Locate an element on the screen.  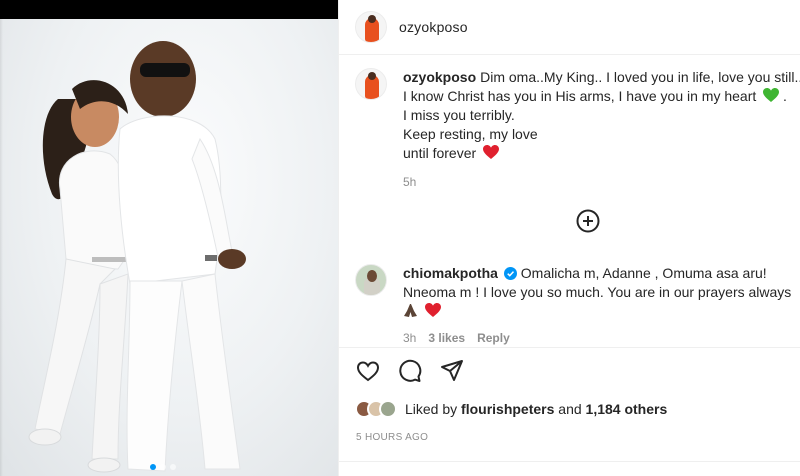
green-heart-emoji is located at coordinates (771, 95).